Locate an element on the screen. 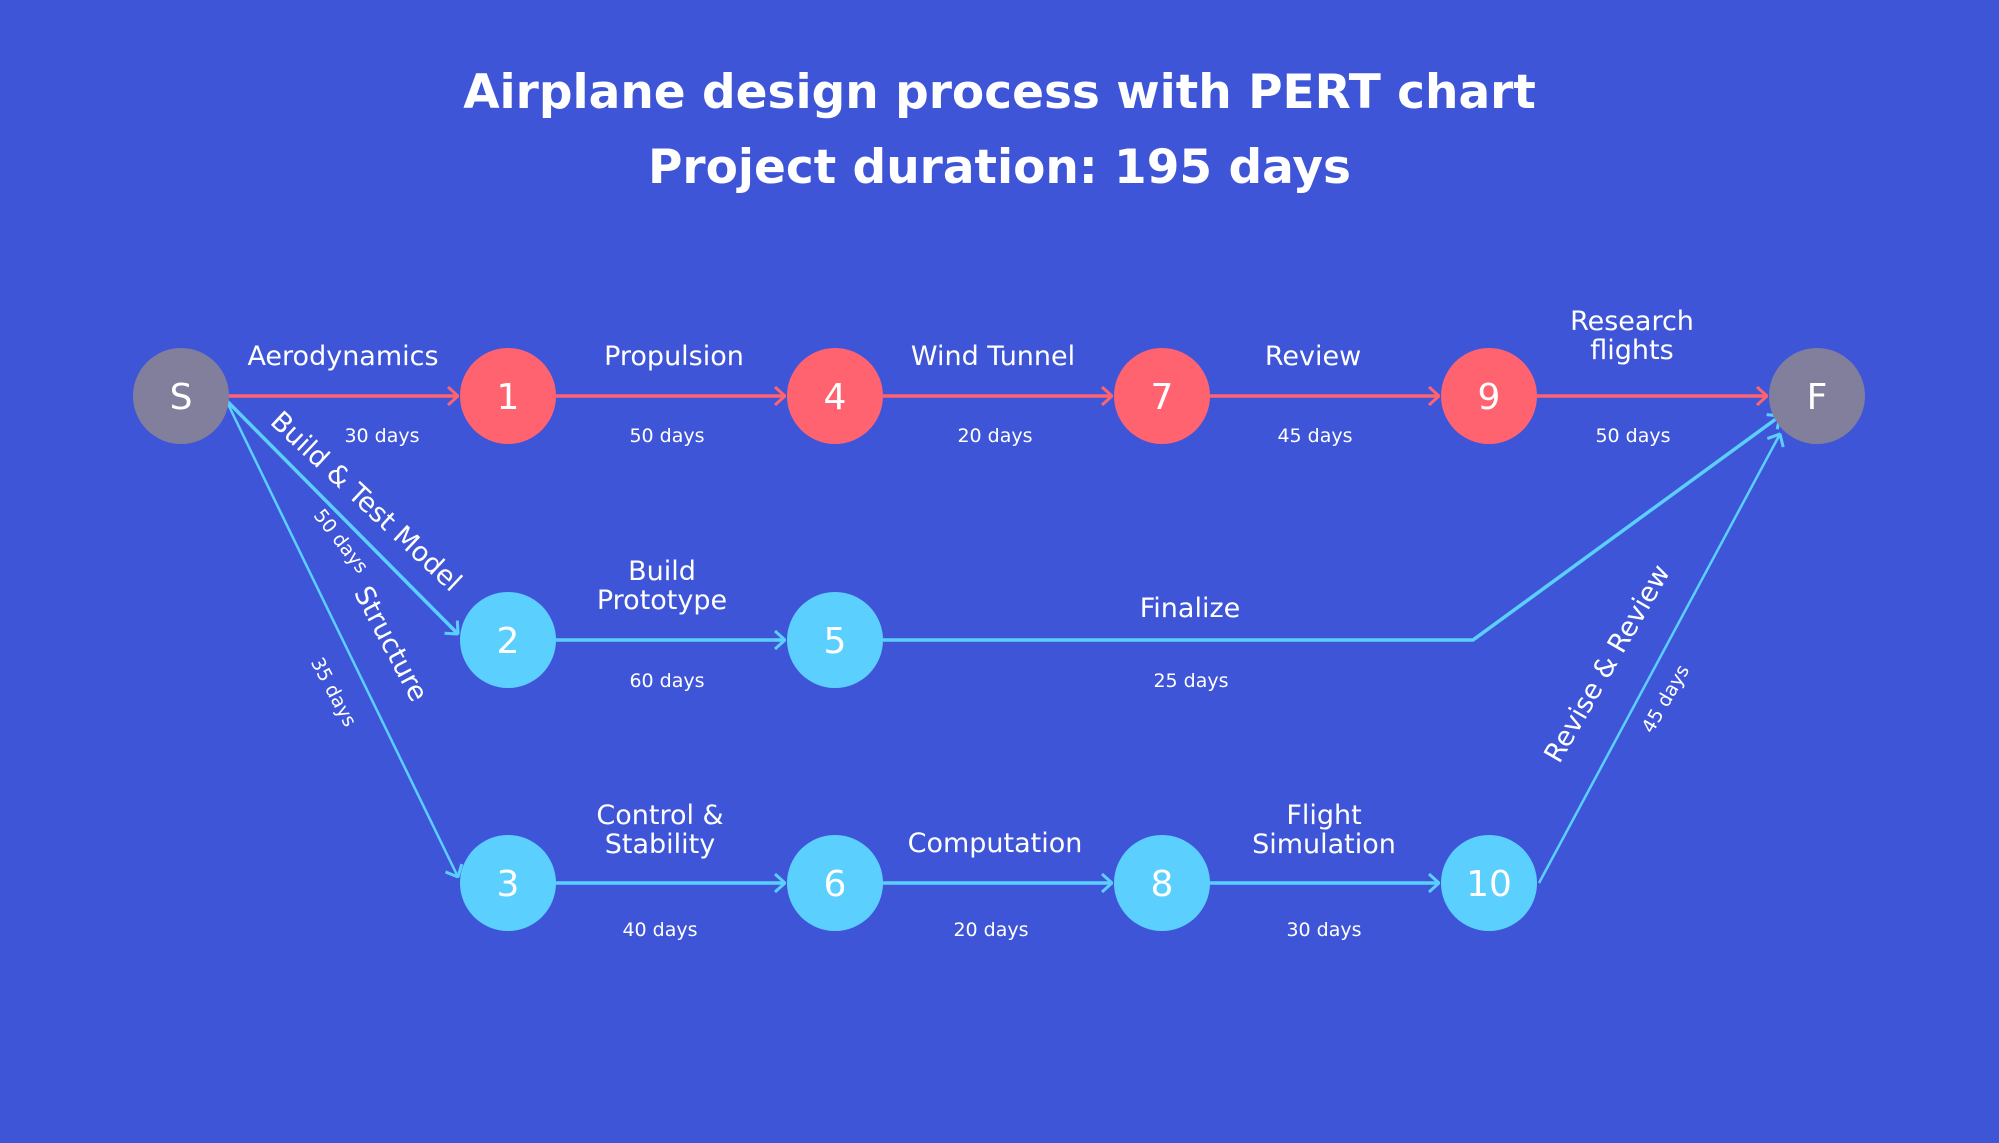  task-name-line: Control & is located at coordinates (659, 815).